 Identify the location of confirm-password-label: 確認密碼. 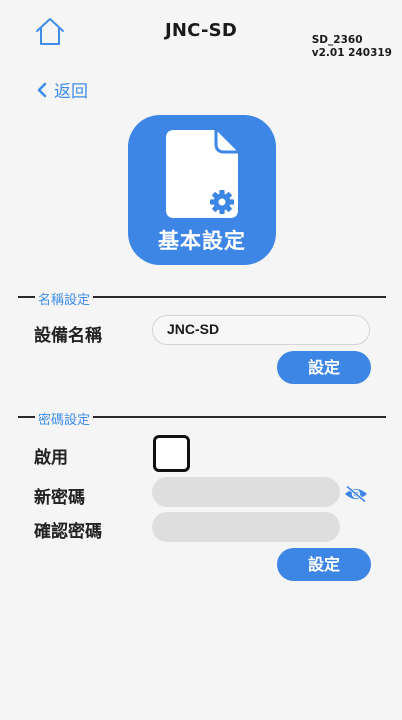
(68, 532).